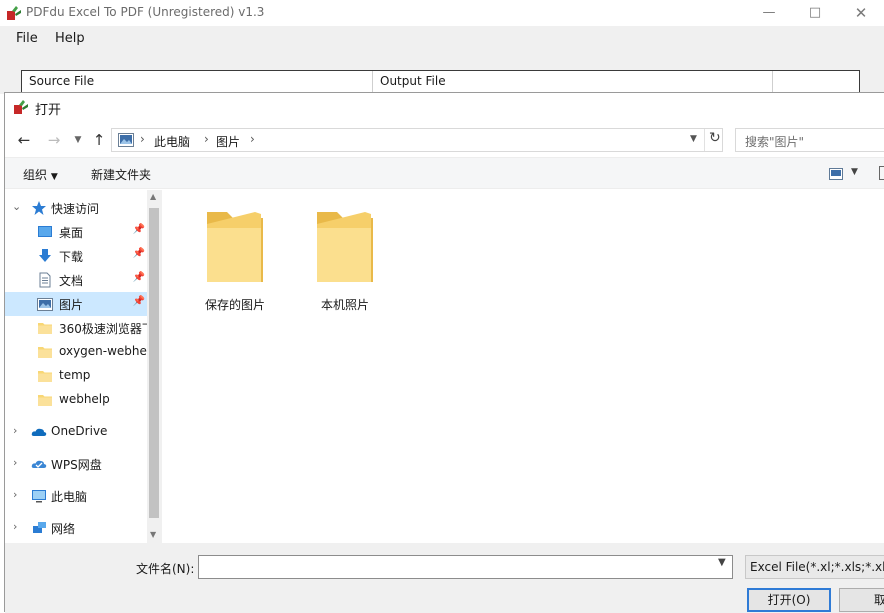 The height and width of the screenshot is (613, 884). Describe the element at coordinates (76, 352) in the screenshot. I see `nav-item-folder: oxygen-webhelp` at that location.